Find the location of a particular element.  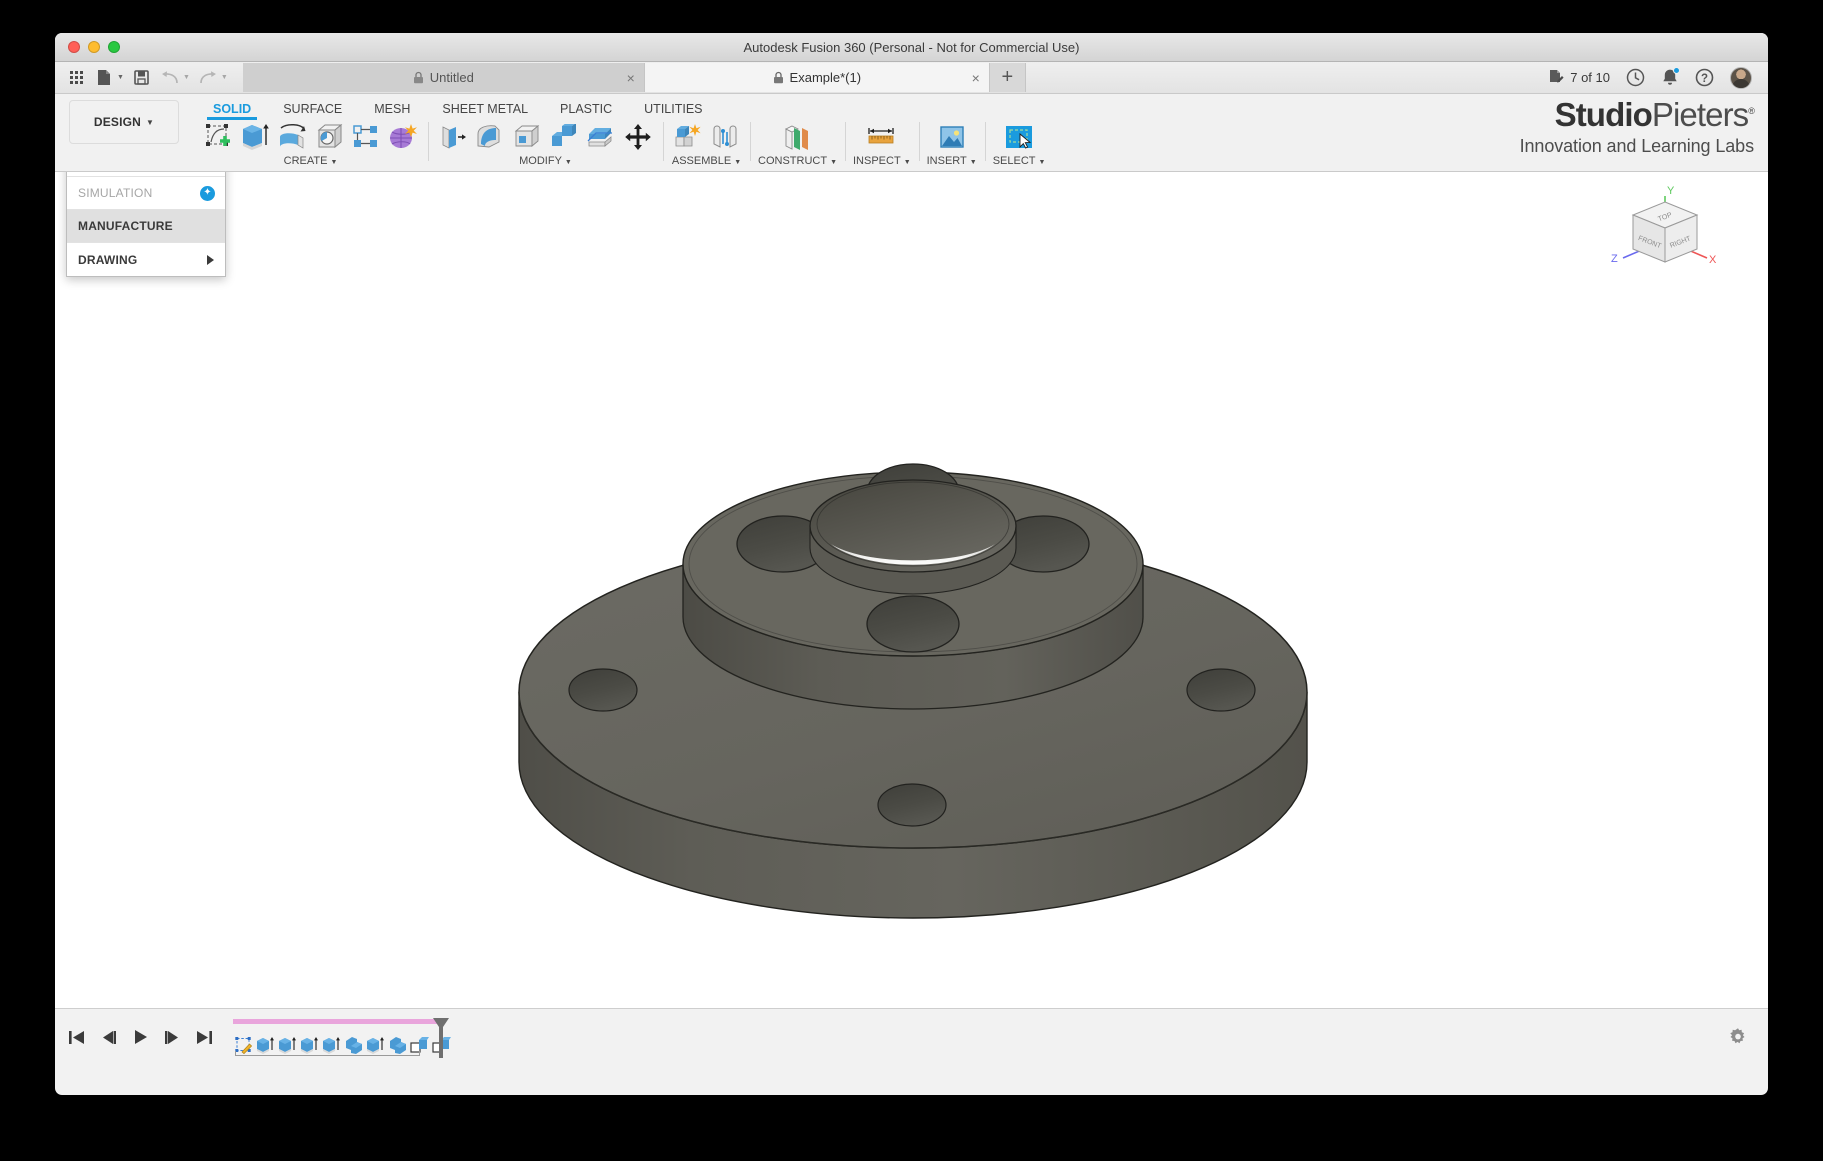

brand-name-light: Pieters is located at coordinates (1700, 114).